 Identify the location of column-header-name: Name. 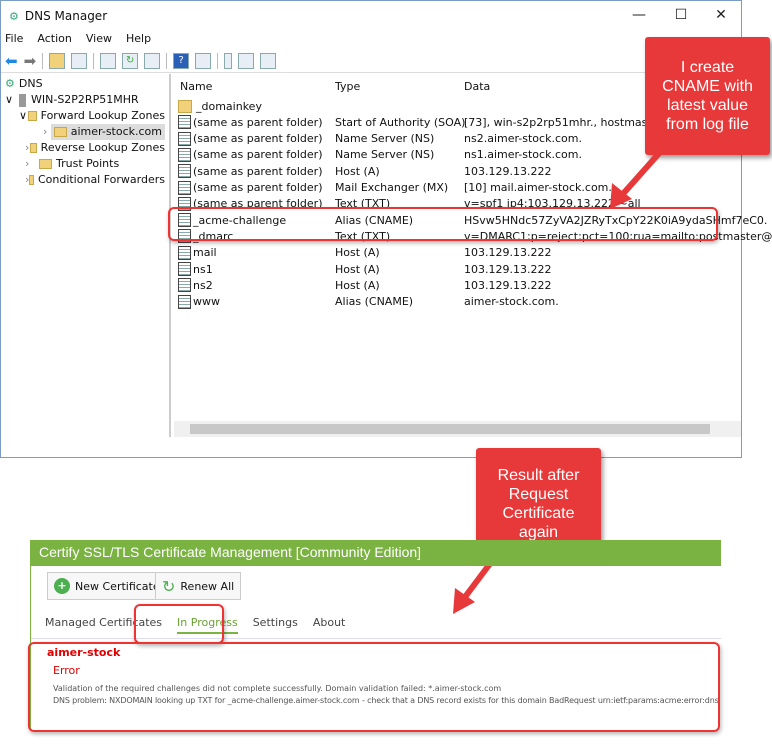
(196, 86).